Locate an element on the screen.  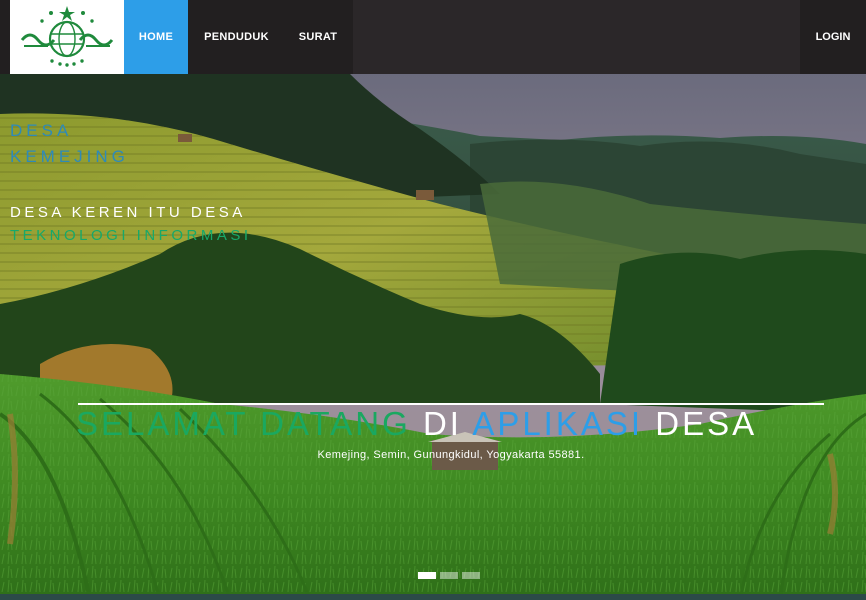
nu-logo-icon: NU is located at coordinates (67, 36).